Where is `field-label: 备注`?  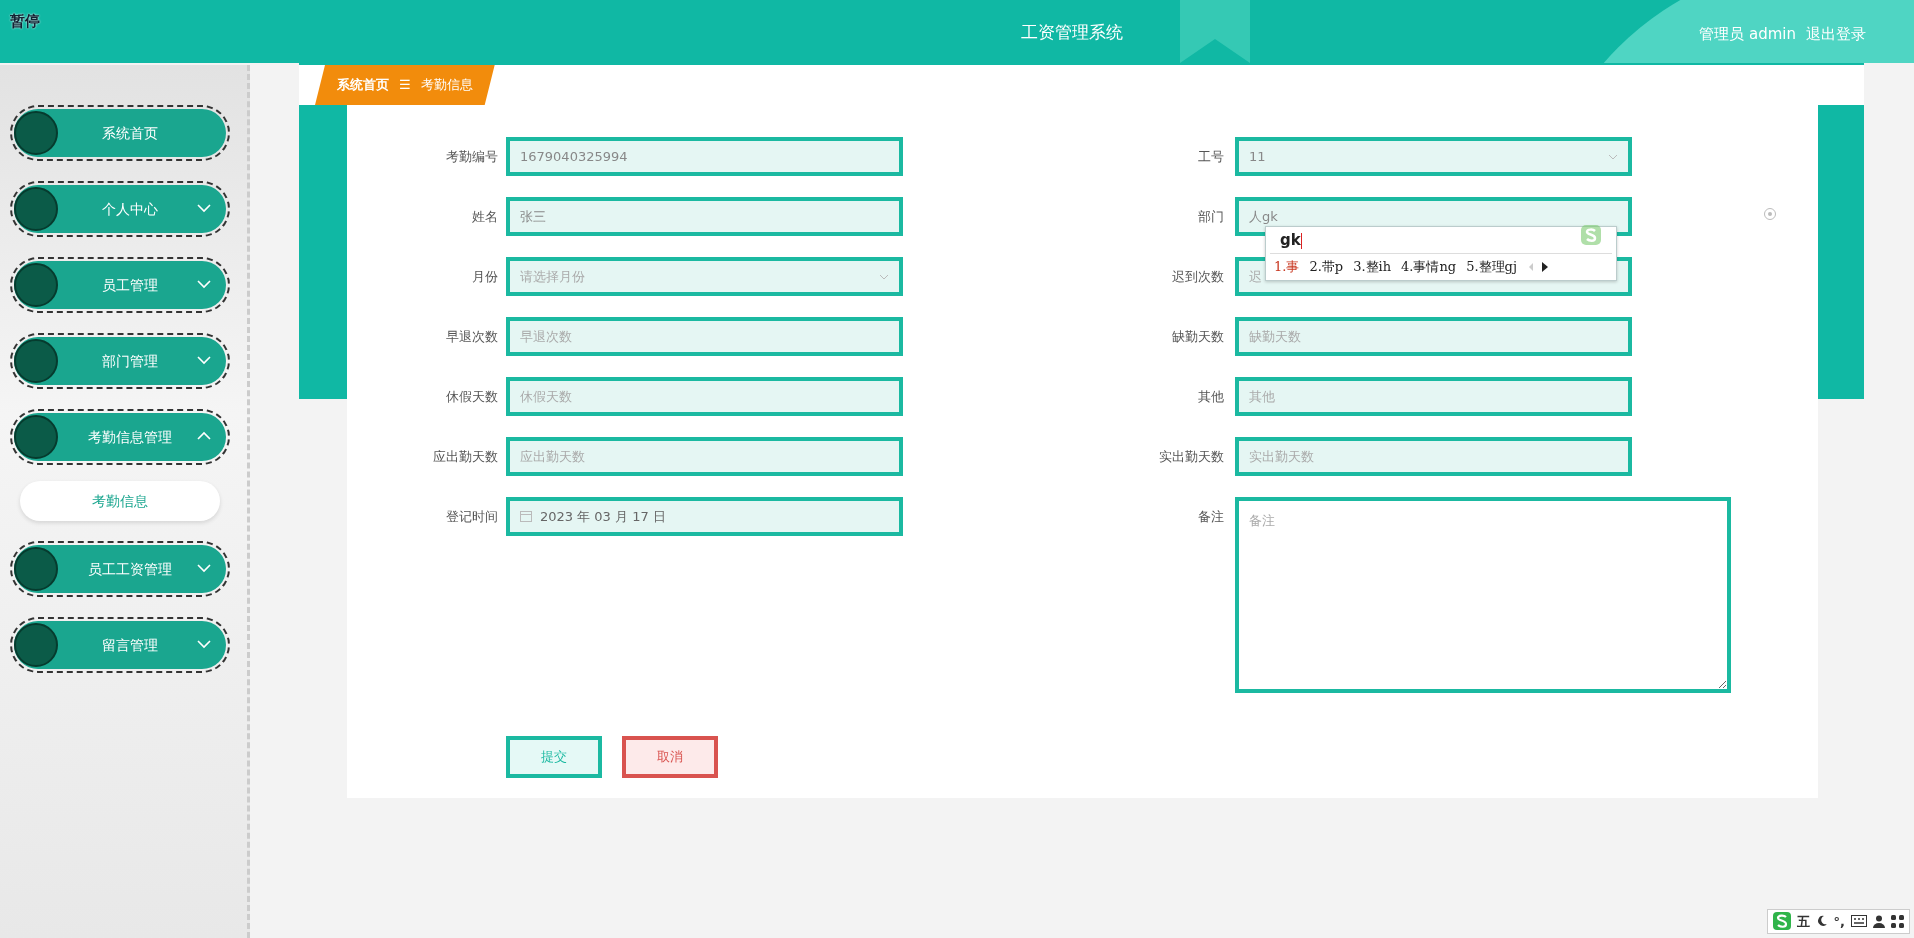 field-label: 备注 is located at coordinates (1210, 517).